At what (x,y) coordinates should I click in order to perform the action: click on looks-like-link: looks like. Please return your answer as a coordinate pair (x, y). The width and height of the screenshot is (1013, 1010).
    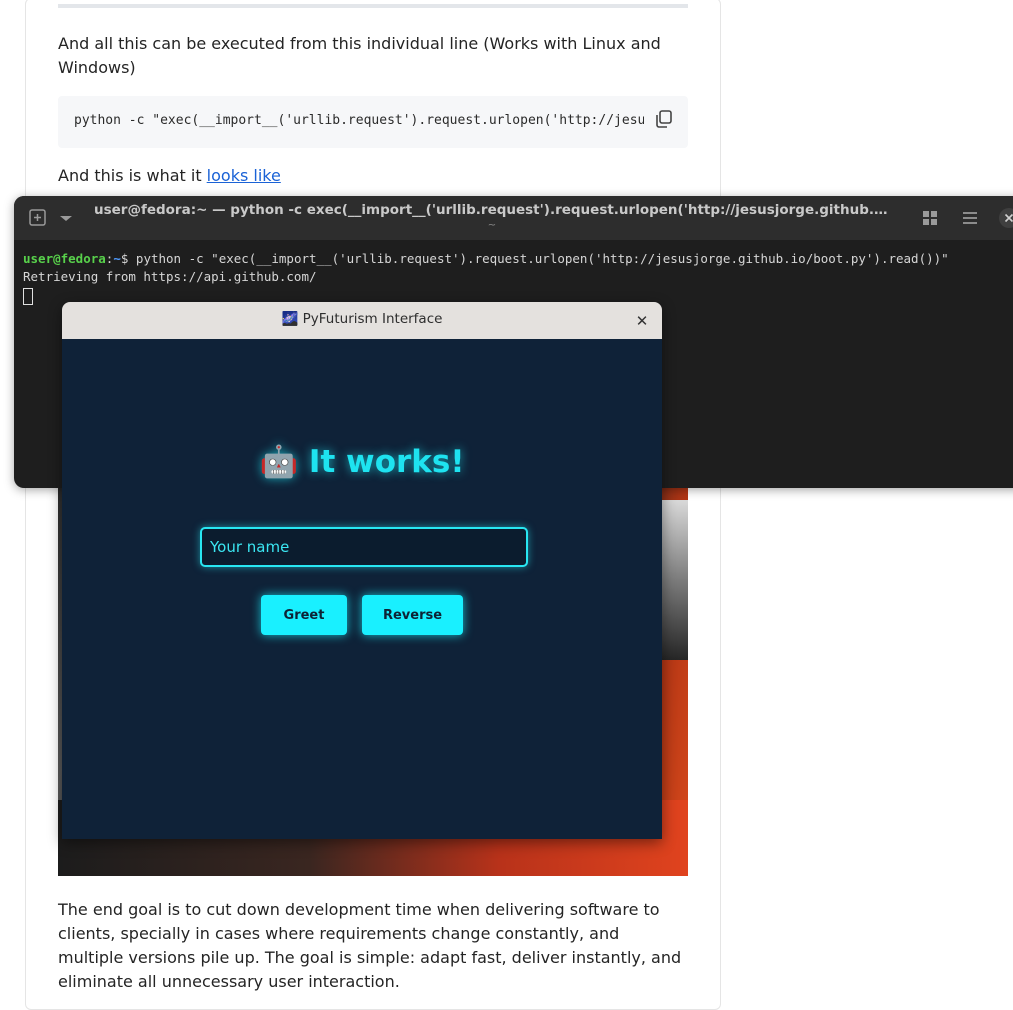
    Looking at the image, I should click on (244, 175).